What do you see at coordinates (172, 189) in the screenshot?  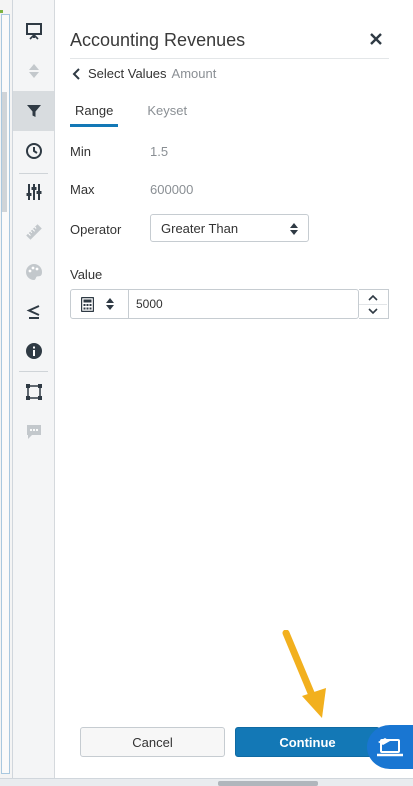 I see `max-value: 600000` at bounding box center [172, 189].